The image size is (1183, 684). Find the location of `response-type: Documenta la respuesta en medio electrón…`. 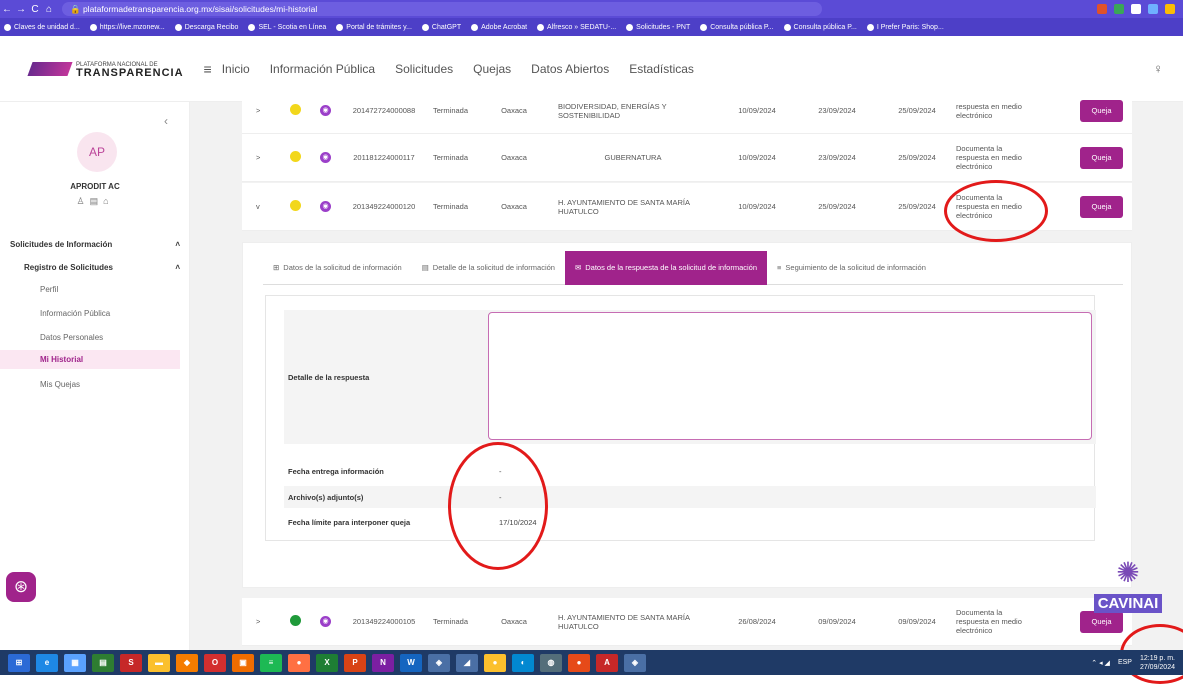

response-type: Documenta la respuesta en medio electrón… is located at coordinates (989, 157).